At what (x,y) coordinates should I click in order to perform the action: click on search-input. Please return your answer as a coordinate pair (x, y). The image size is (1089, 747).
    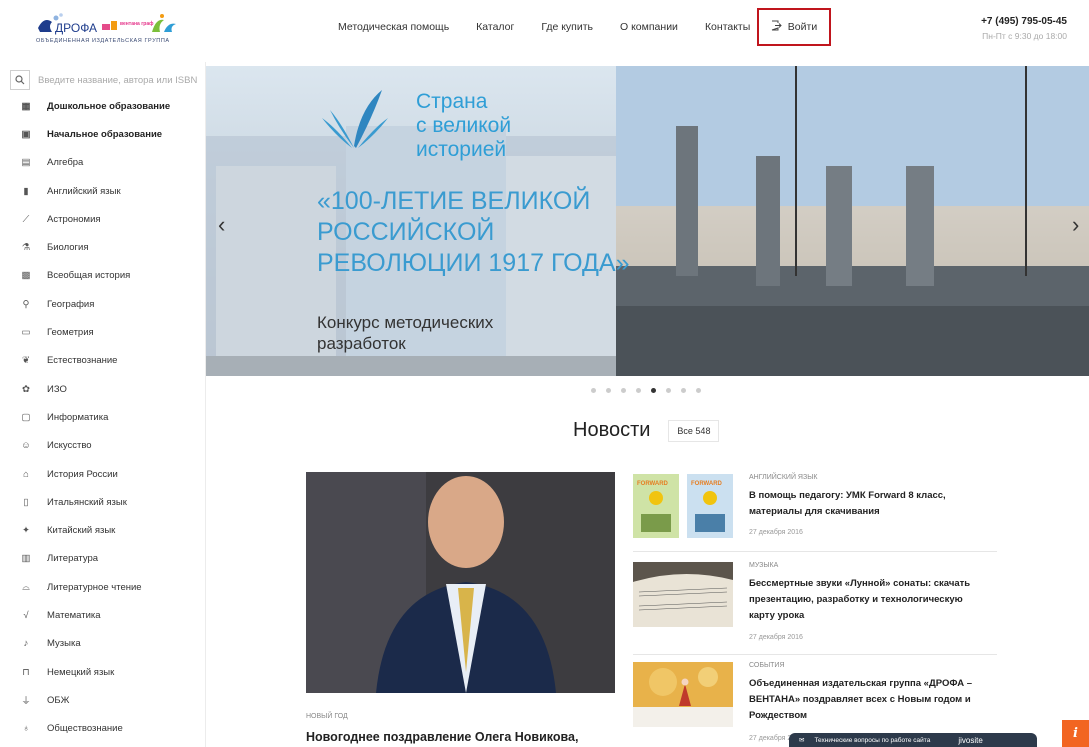
    Looking at the image, I should click on (122, 80).